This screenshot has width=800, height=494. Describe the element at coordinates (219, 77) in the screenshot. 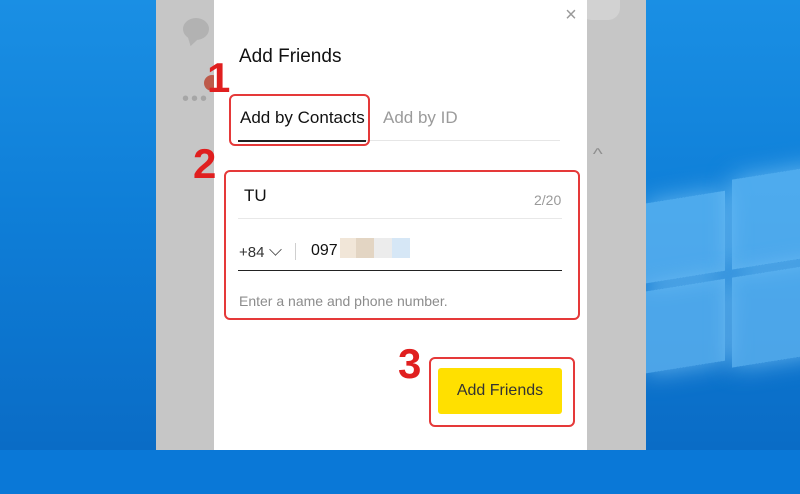

I see `step-number-1: 1` at that location.